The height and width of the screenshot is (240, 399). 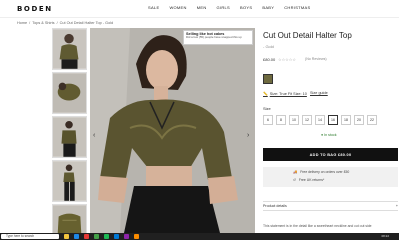 What do you see at coordinates (281, 120) in the screenshot?
I see `size-option: 8` at bounding box center [281, 120].